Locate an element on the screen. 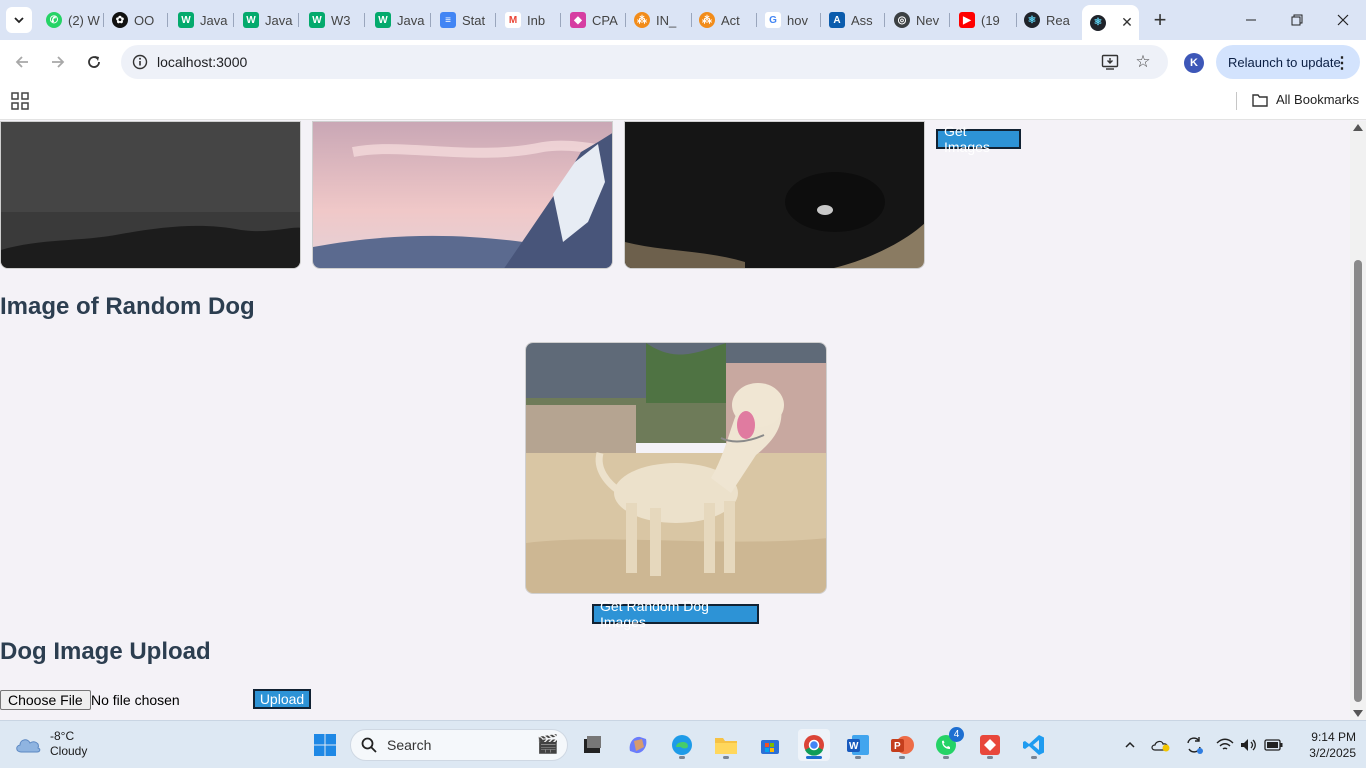 This screenshot has height=768, width=1366. scroll-up-arrow-icon is located at coordinates (1358, 127).